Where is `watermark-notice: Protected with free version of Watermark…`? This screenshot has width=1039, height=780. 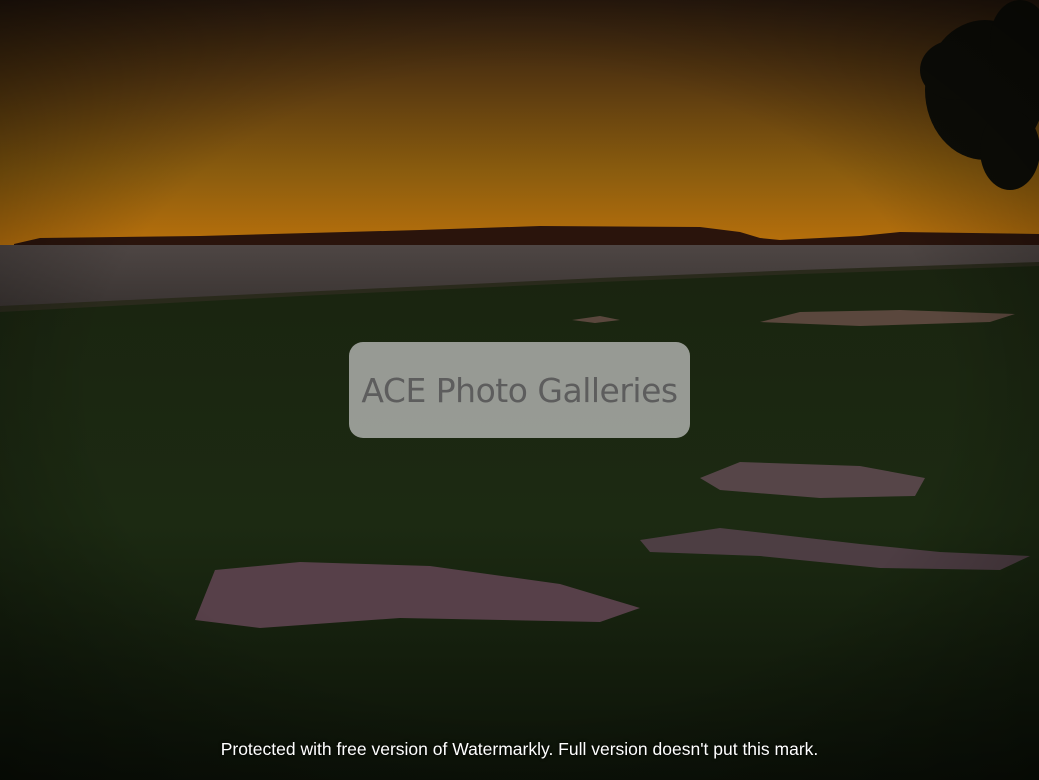
watermark-notice: Protected with free version of Watermark… is located at coordinates (519, 749).